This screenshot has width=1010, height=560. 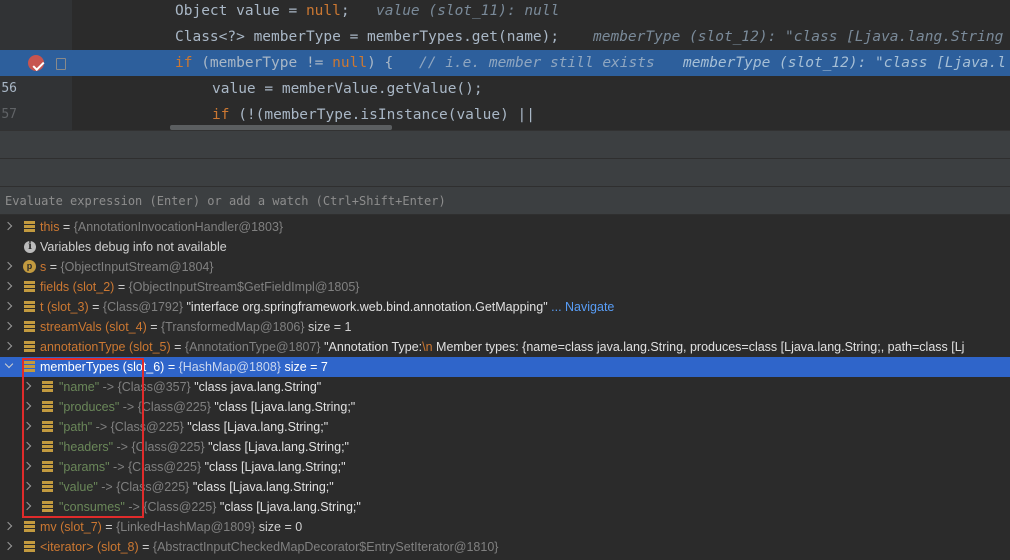 What do you see at coordinates (86, 447) in the screenshot?
I see `map-key: "headers"` at bounding box center [86, 447].